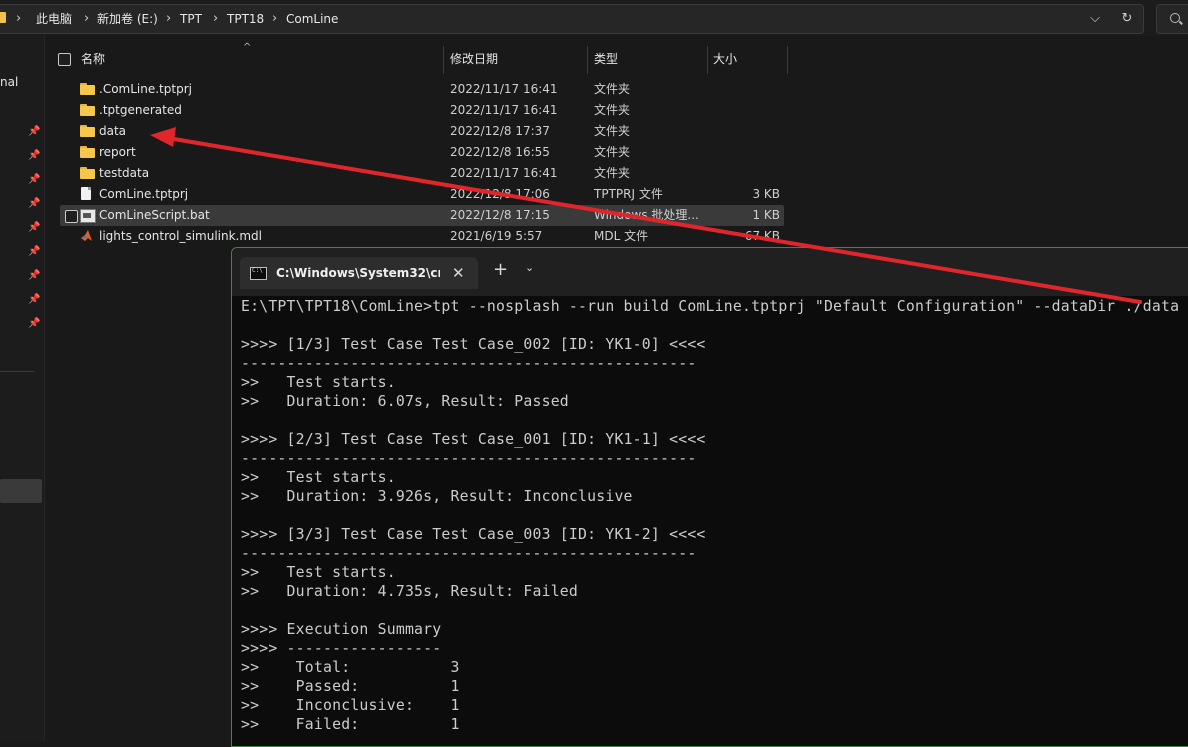  Describe the element at coordinates (1127, 19) in the screenshot. I see `refresh-icon: ↻` at that location.